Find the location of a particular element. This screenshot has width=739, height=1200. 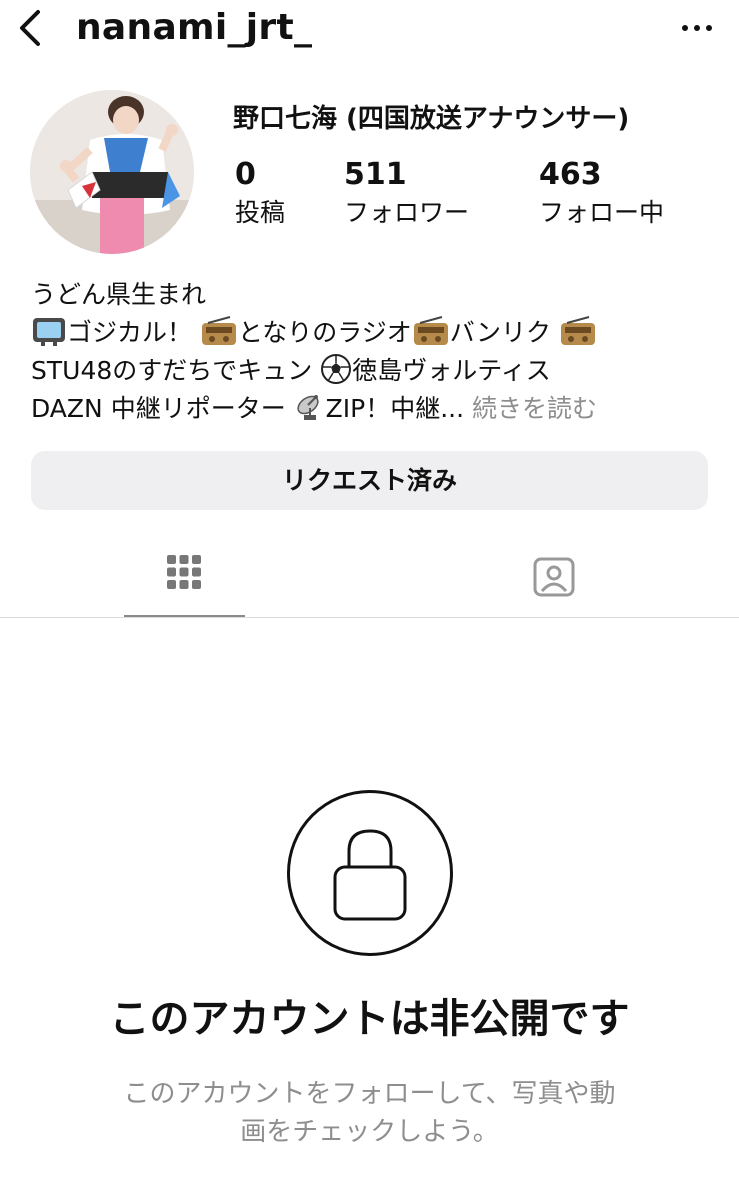

requested-button: リクエスト済み is located at coordinates (369, 480).